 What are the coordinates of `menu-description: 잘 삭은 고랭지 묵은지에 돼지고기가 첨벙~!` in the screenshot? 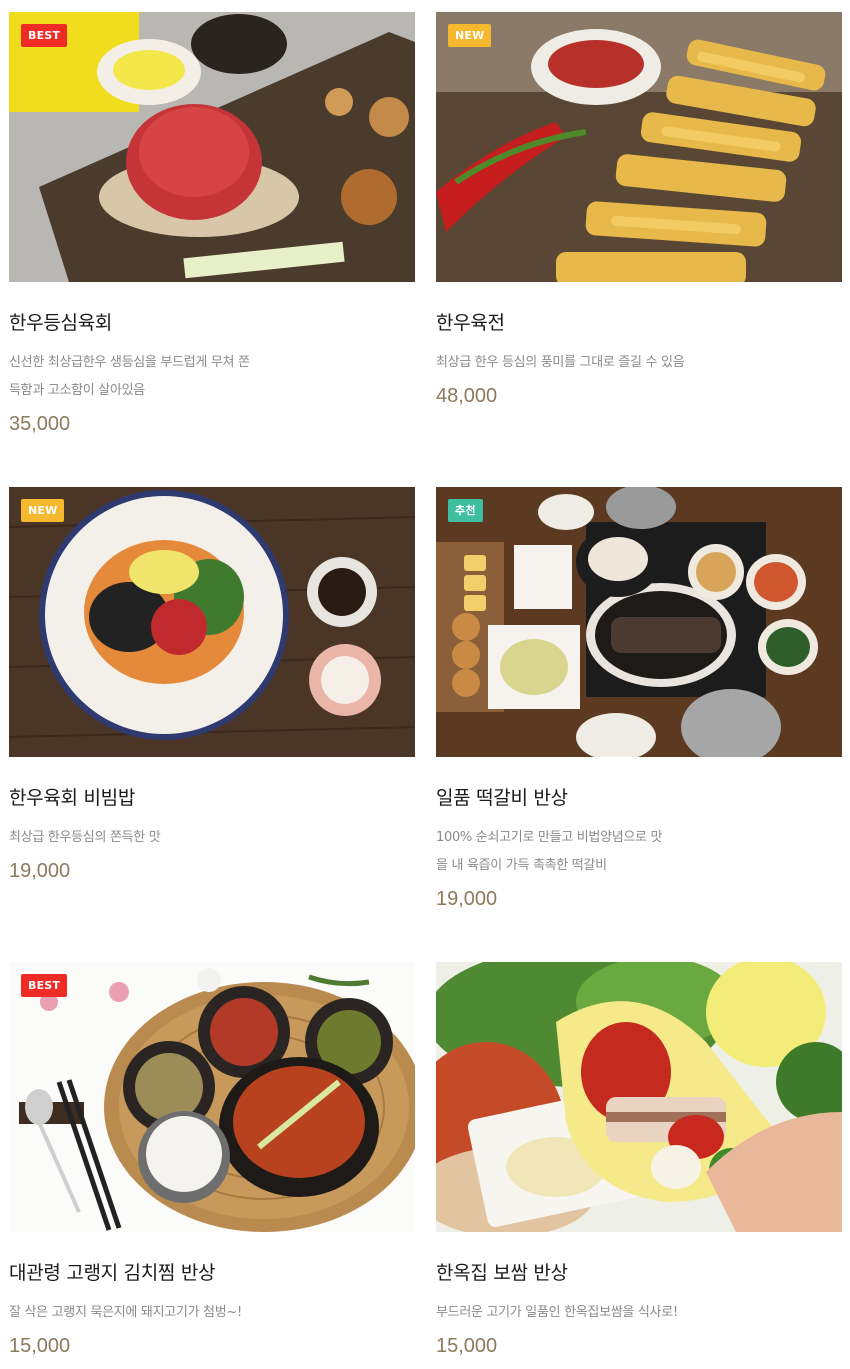 It's located at (212, 1313).